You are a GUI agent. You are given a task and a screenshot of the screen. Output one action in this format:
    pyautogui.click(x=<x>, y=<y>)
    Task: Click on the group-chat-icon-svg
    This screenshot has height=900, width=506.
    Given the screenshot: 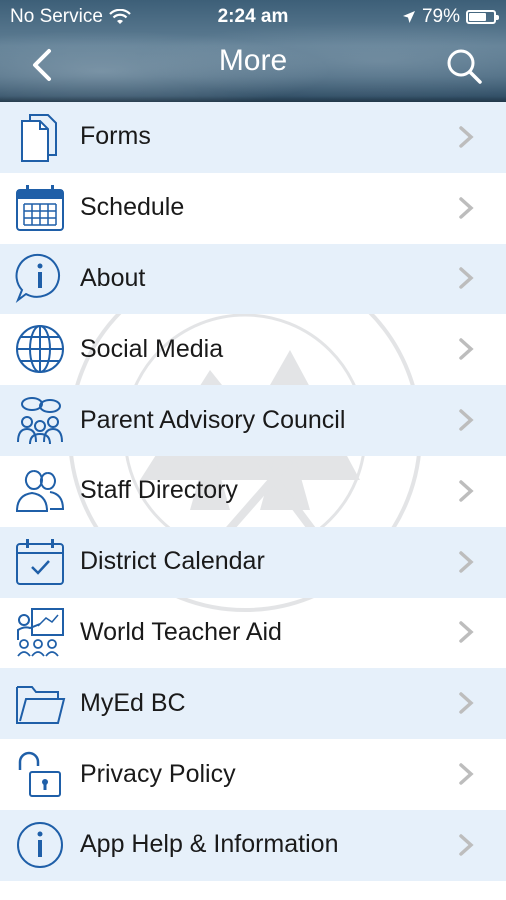 What is the action you would take?
    pyautogui.click(x=40, y=421)
    